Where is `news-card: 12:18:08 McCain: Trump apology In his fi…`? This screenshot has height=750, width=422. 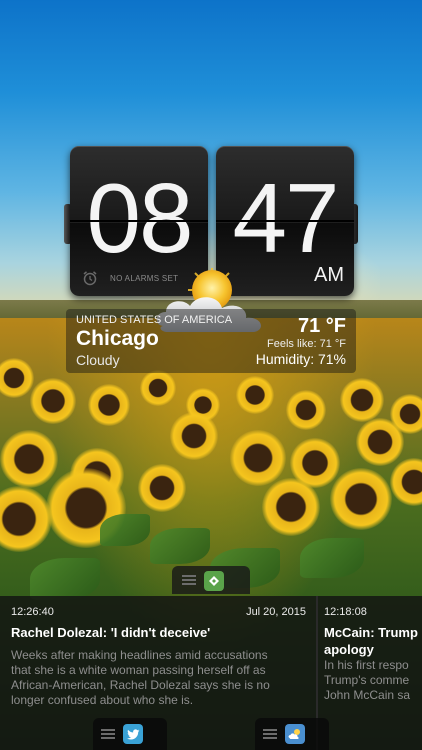 news-card: 12:18:08 McCain: Trump apology In his fi… is located at coordinates (369, 673).